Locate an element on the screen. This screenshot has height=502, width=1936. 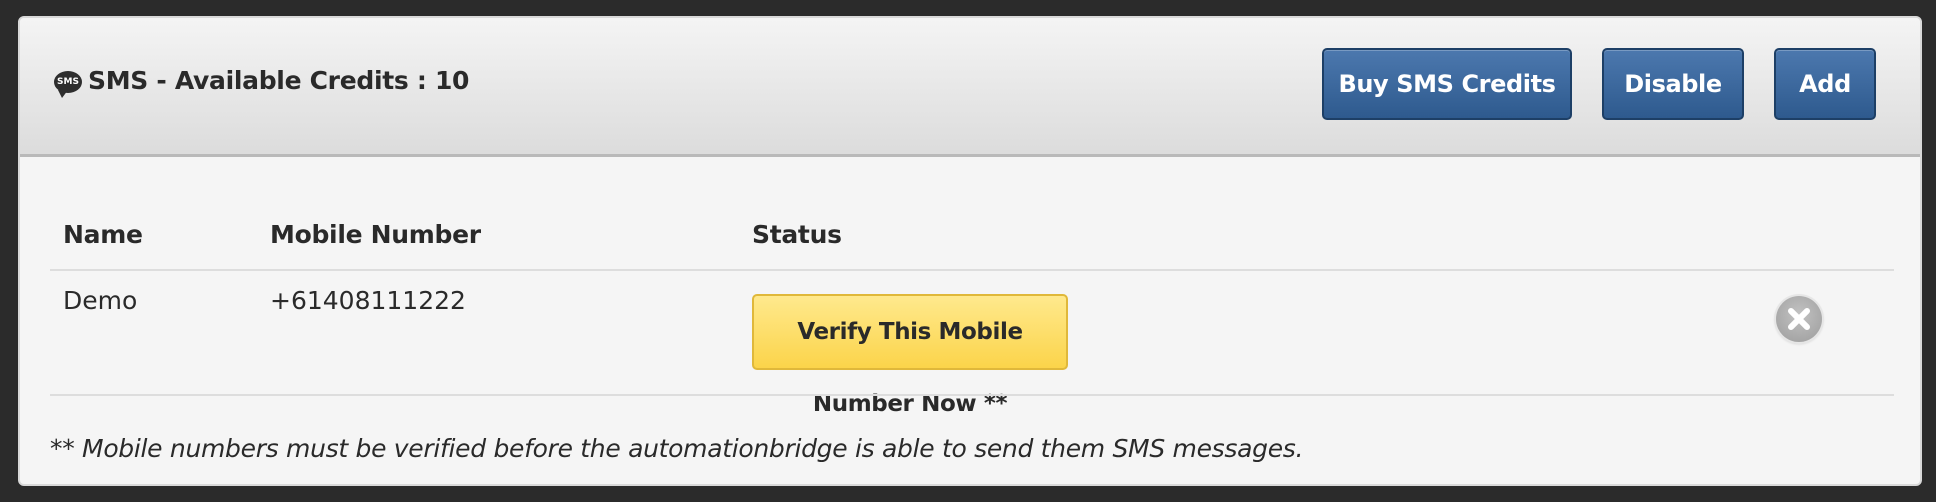
column-header-status: Status is located at coordinates (797, 234).